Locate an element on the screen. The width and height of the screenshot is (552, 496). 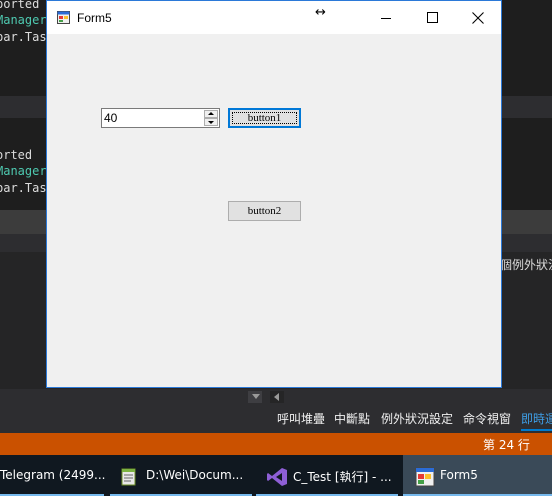
button2: button2 is located at coordinates (264, 211).